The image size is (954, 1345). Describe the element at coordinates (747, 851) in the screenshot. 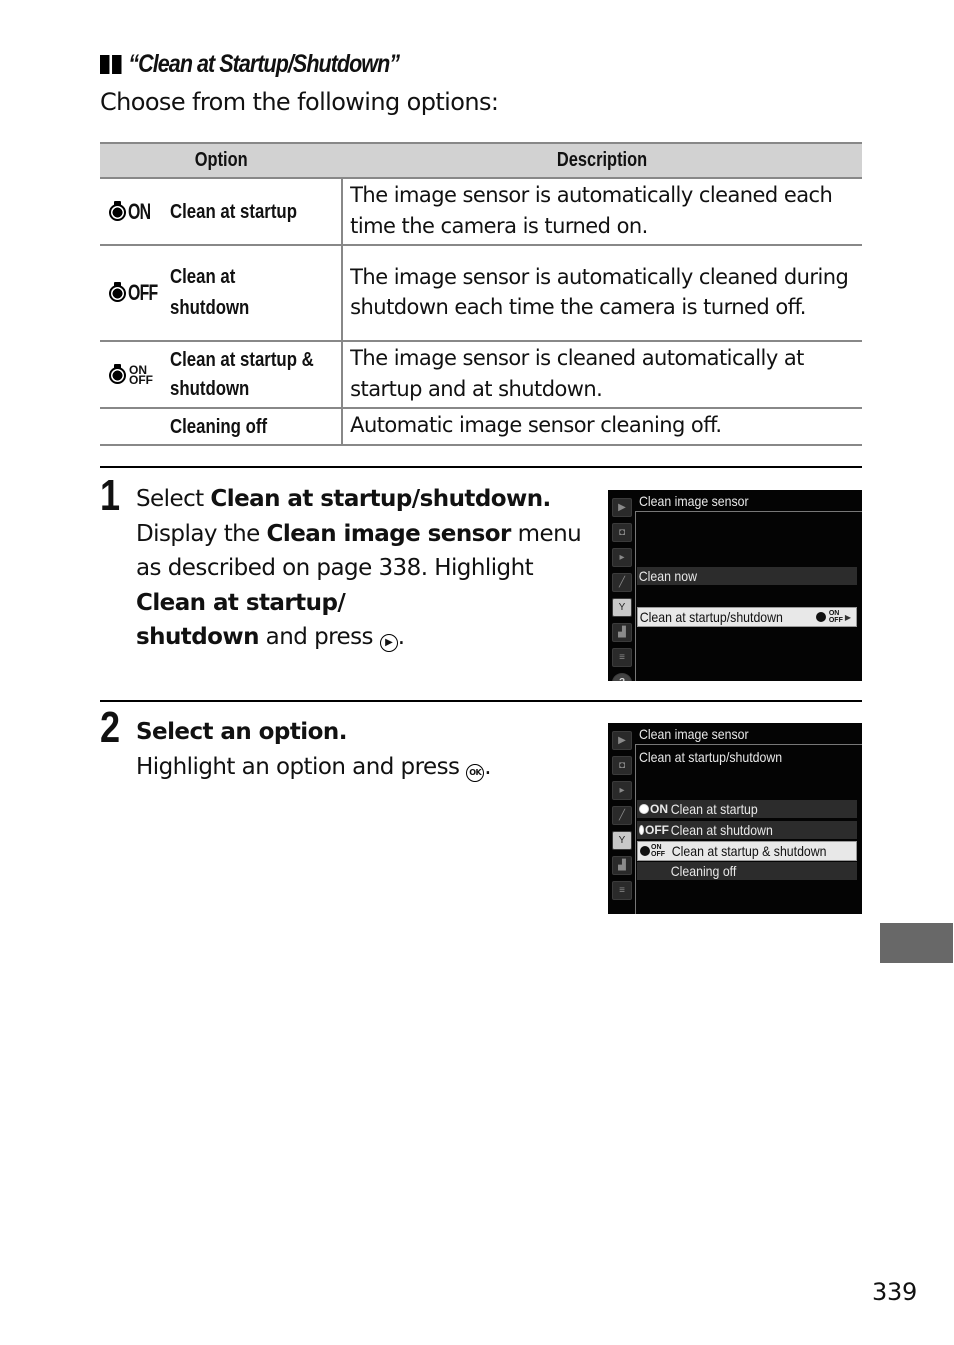

I see `menu-item-clean-at-startup-and-shutdown: ON OFF Clean at startup & shutdown` at that location.